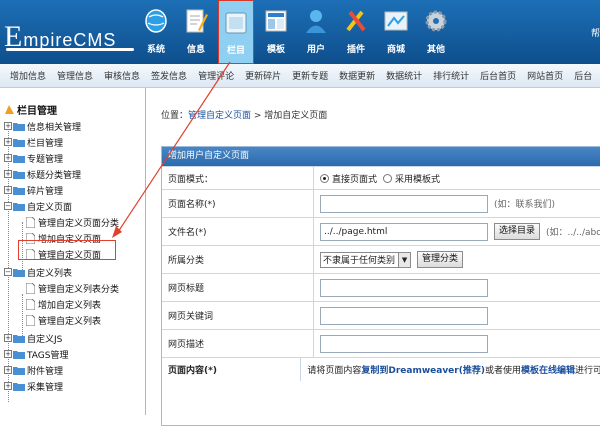 The image size is (600, 426). I want to click on subnav-update-fragments: 更新碎片, so click(263, 75).